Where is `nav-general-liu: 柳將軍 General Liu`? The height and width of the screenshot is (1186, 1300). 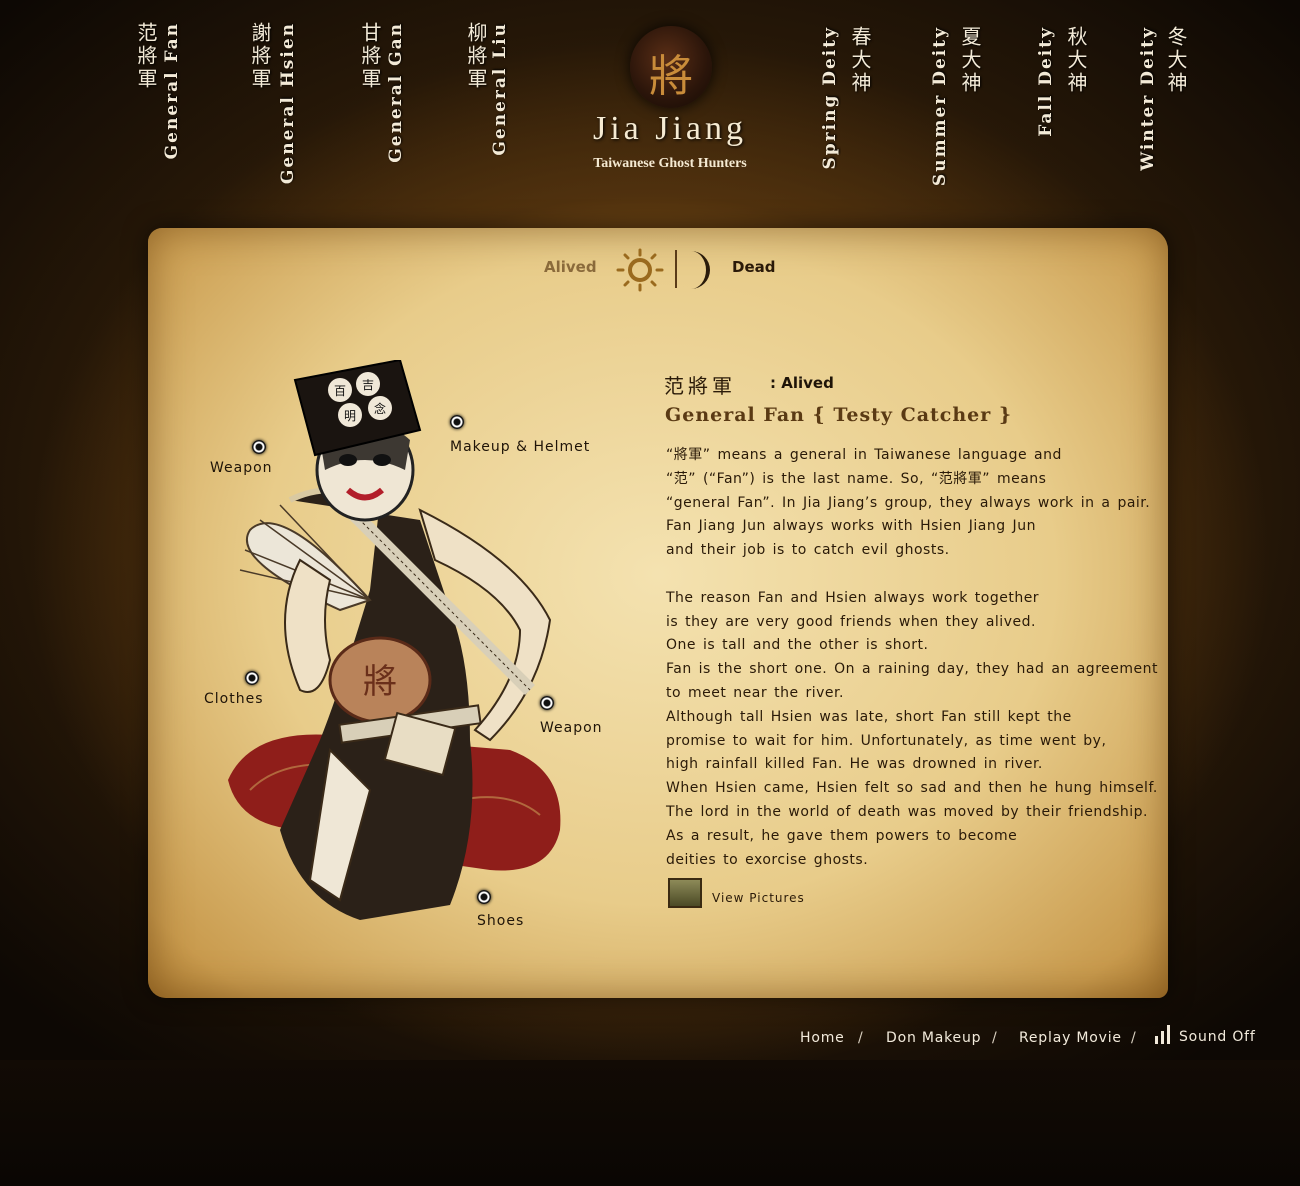 nav-general-liu: 柳將軍 General Liu is located at coordinates (494, 92).